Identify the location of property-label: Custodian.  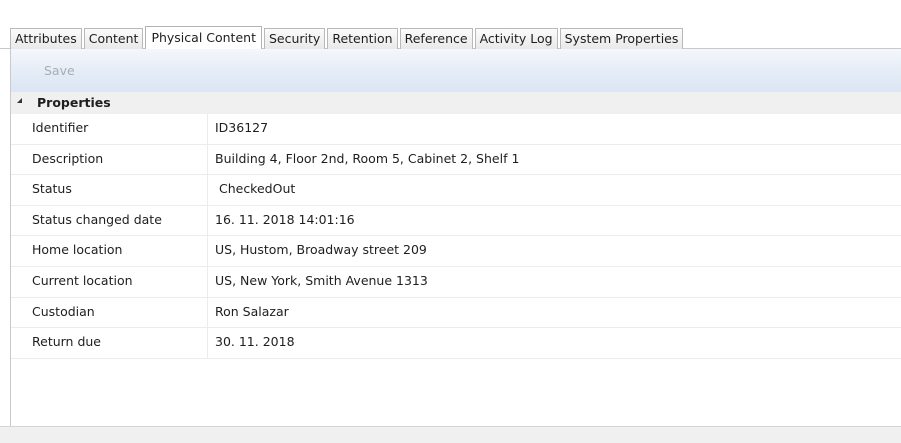
(63, 311).